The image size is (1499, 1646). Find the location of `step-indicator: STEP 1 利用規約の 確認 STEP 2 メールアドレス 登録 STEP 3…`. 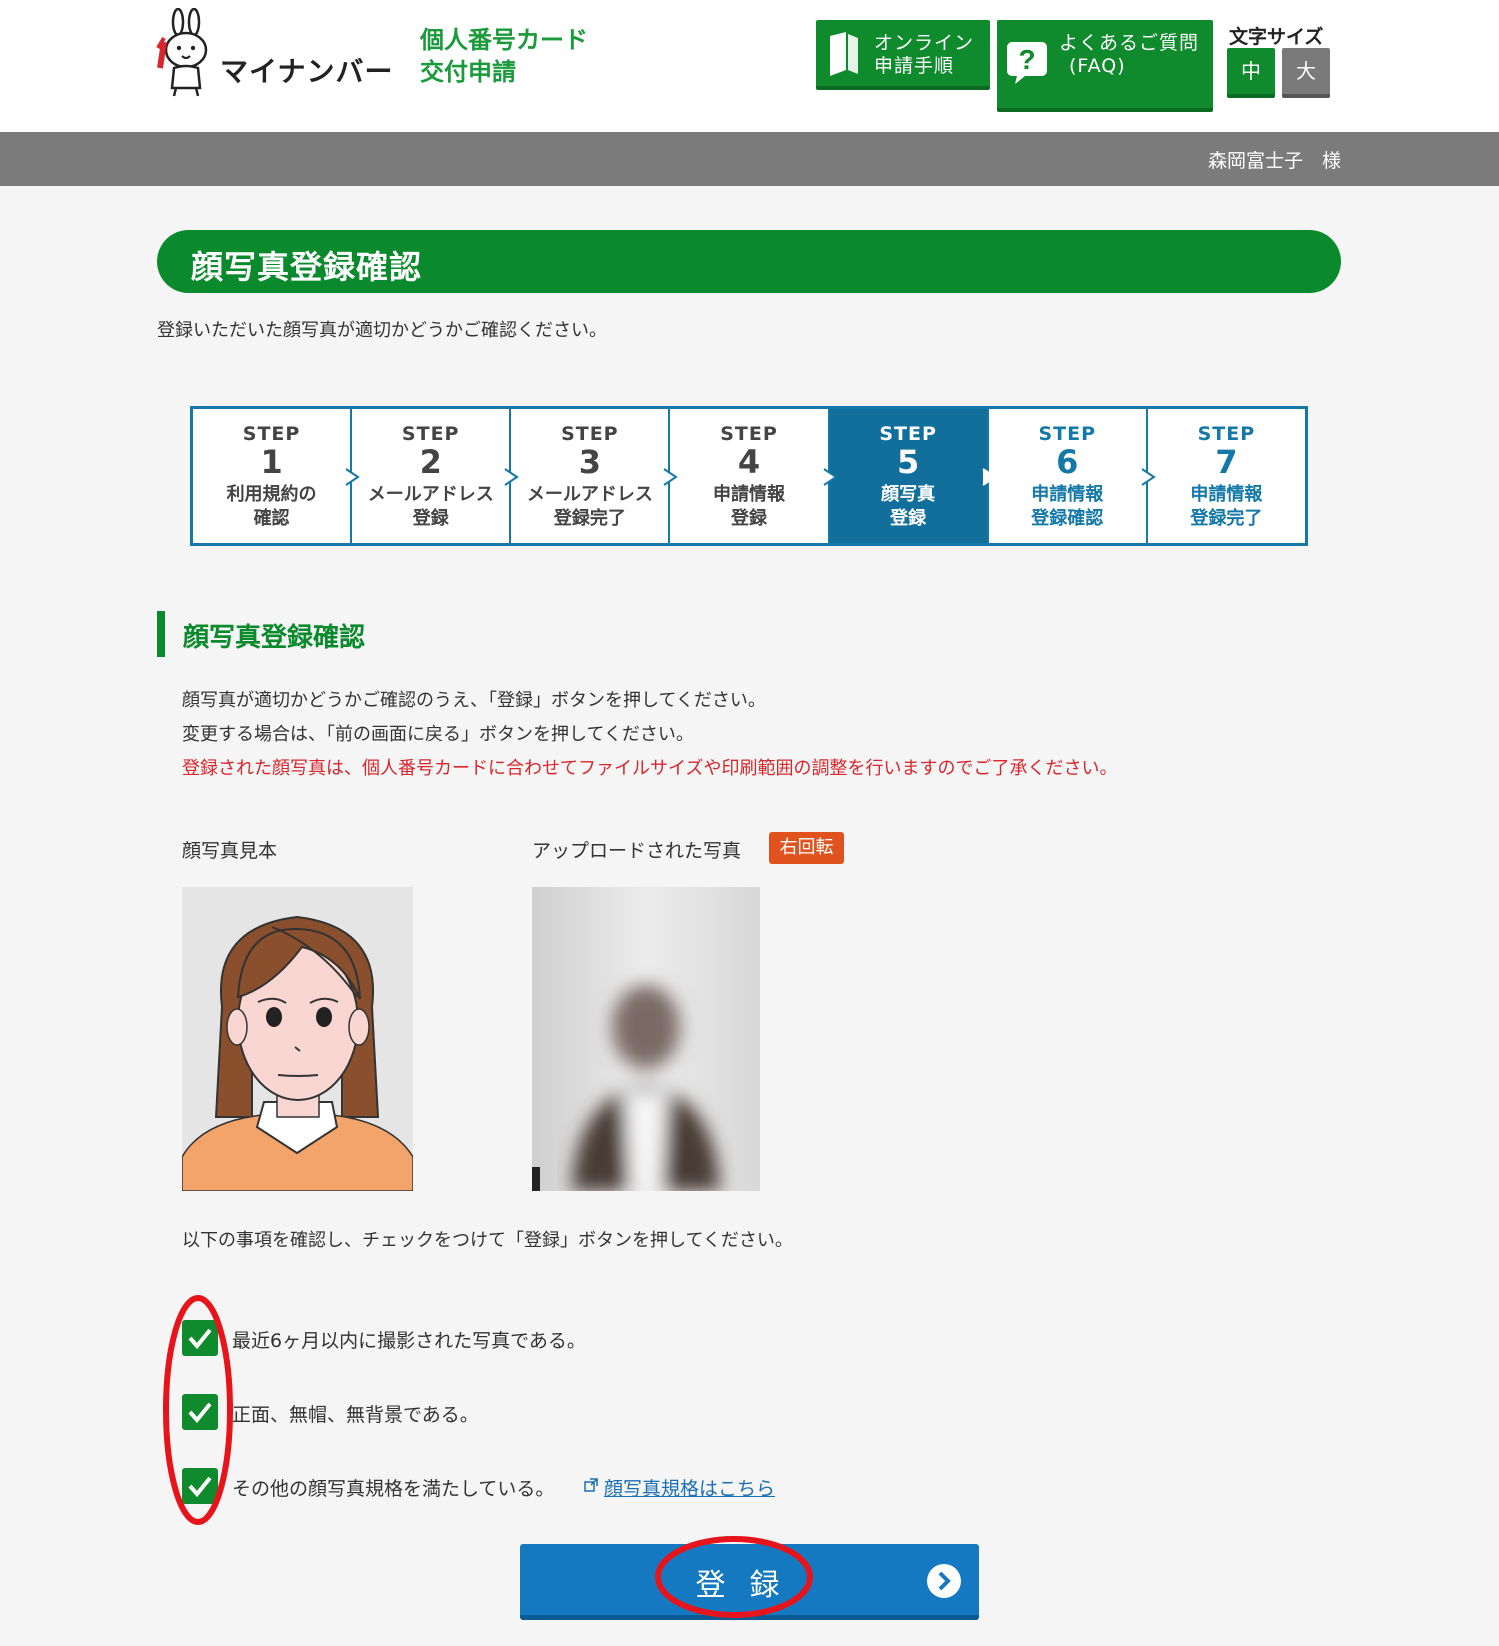

step-indicator: STEP 1 利用規約の 確認 STEP 2 メールアドレス 登録 STEP 3… is located at coordinates (749, 476).